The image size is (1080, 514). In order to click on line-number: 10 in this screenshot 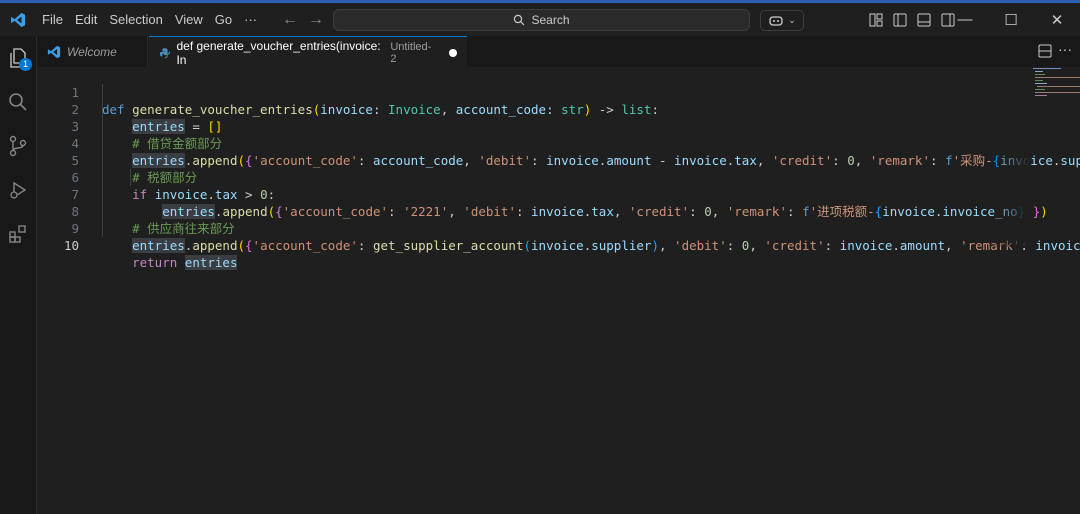, I will do `click(71, 245)`.